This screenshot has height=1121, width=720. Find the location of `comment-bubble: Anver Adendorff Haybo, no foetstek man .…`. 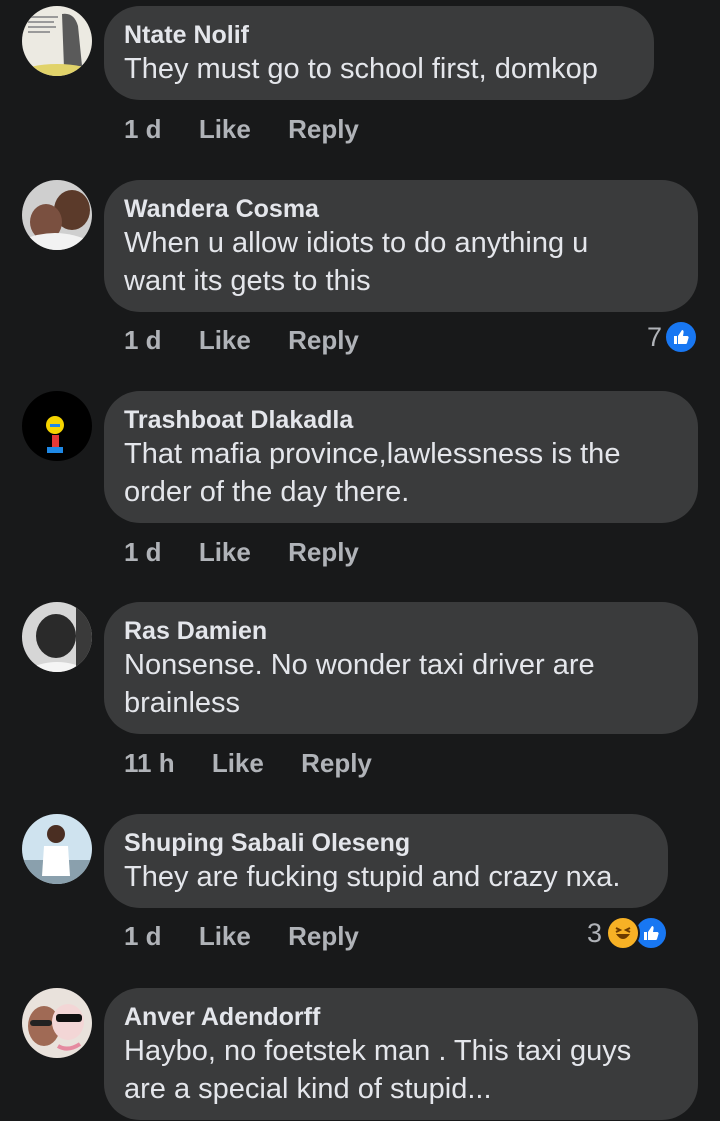

comment-bubble: Anver Adendorff Haybo, no foetstek man .… is located at coordinates (401, 1054).